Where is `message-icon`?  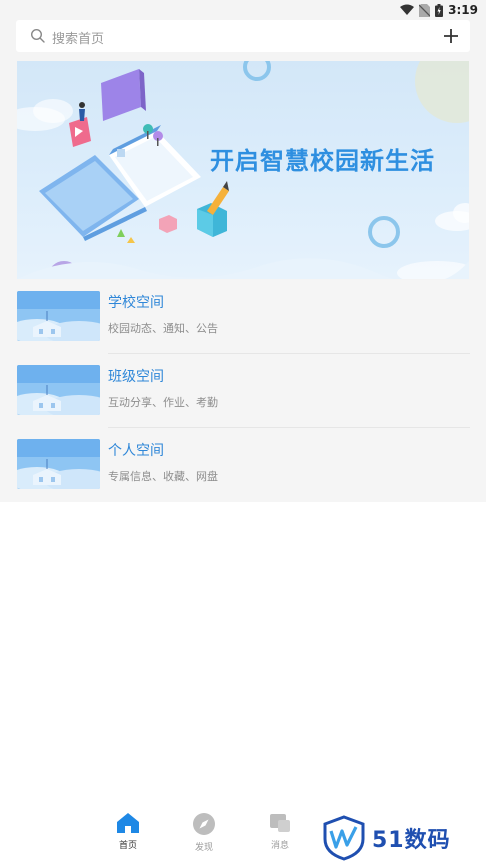
message-icon is located at coordinates (280, 823).